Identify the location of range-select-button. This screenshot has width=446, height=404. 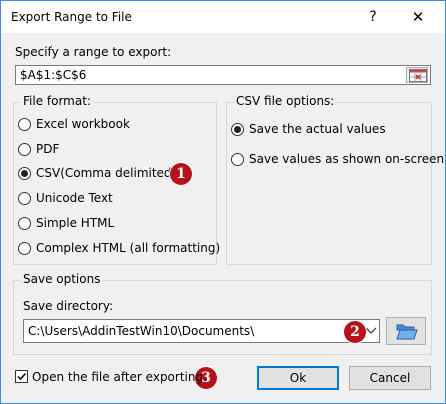
(417, 75).